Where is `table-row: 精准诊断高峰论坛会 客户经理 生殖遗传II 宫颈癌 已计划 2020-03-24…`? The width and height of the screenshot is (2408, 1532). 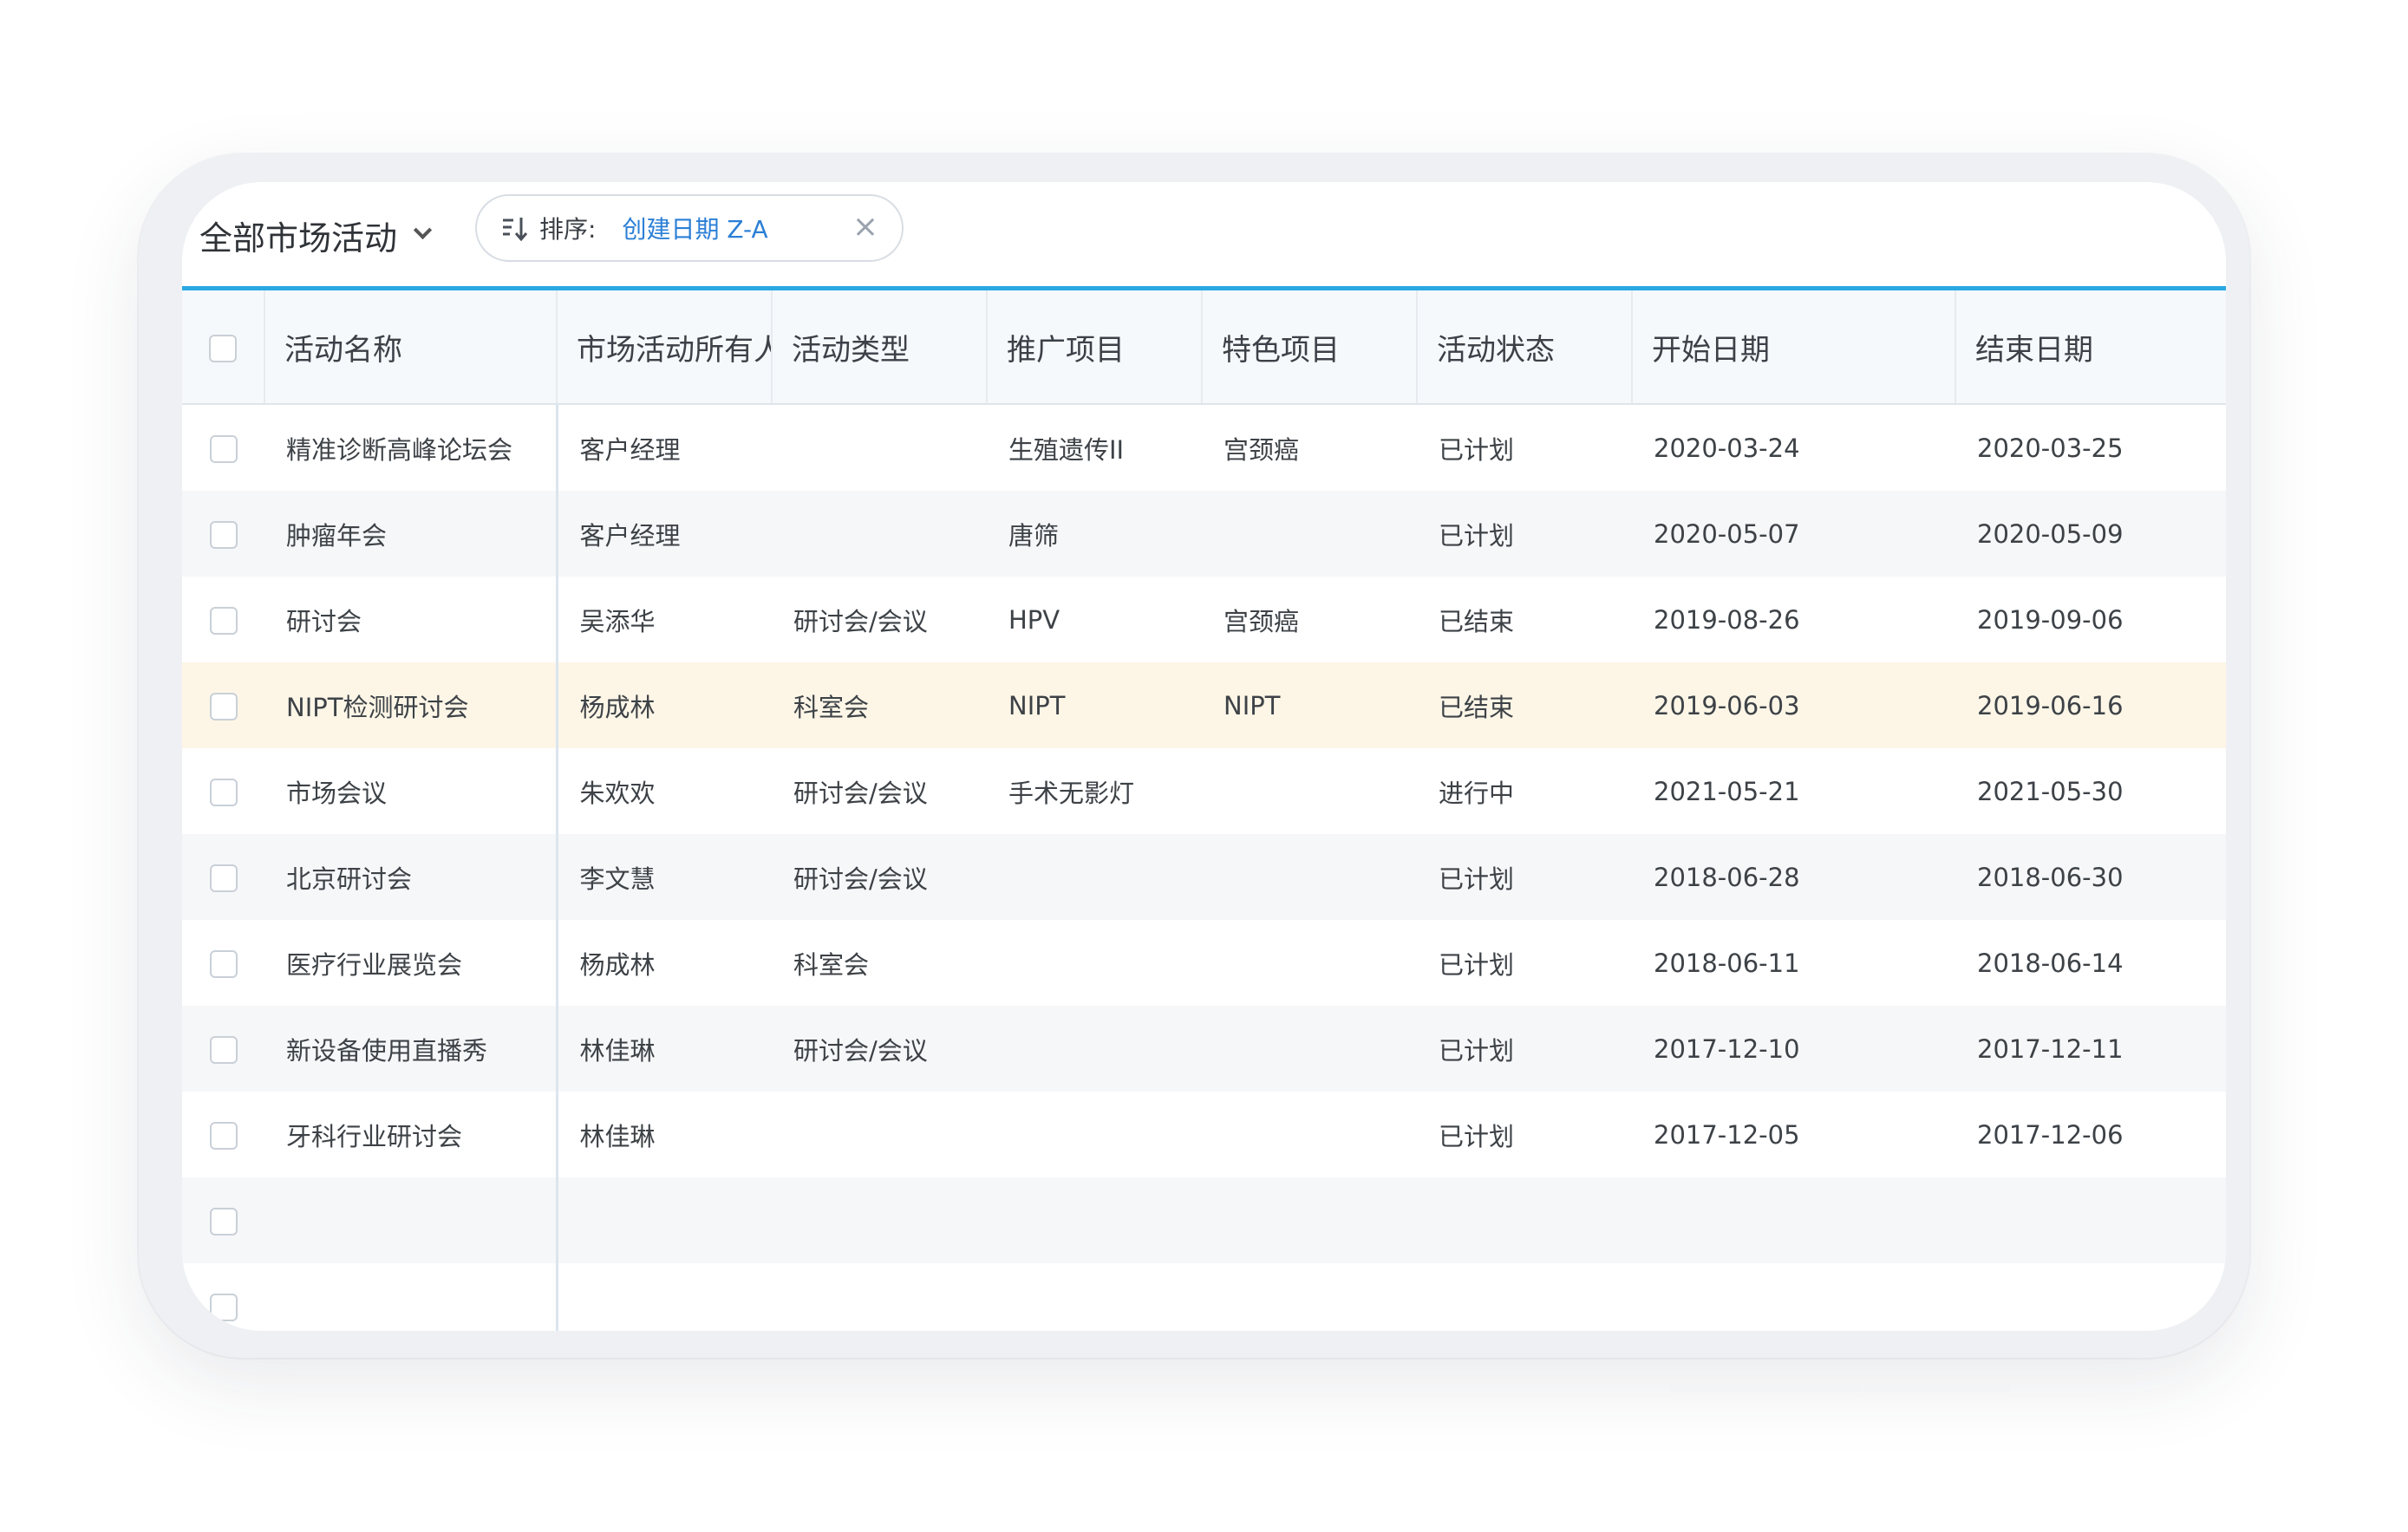 table-row: 精准诊断高峰论坛会 客户经理 生殖遗传II 宫颈癌 已计划 2020-03-24… is located at coordinates (1204, 448).